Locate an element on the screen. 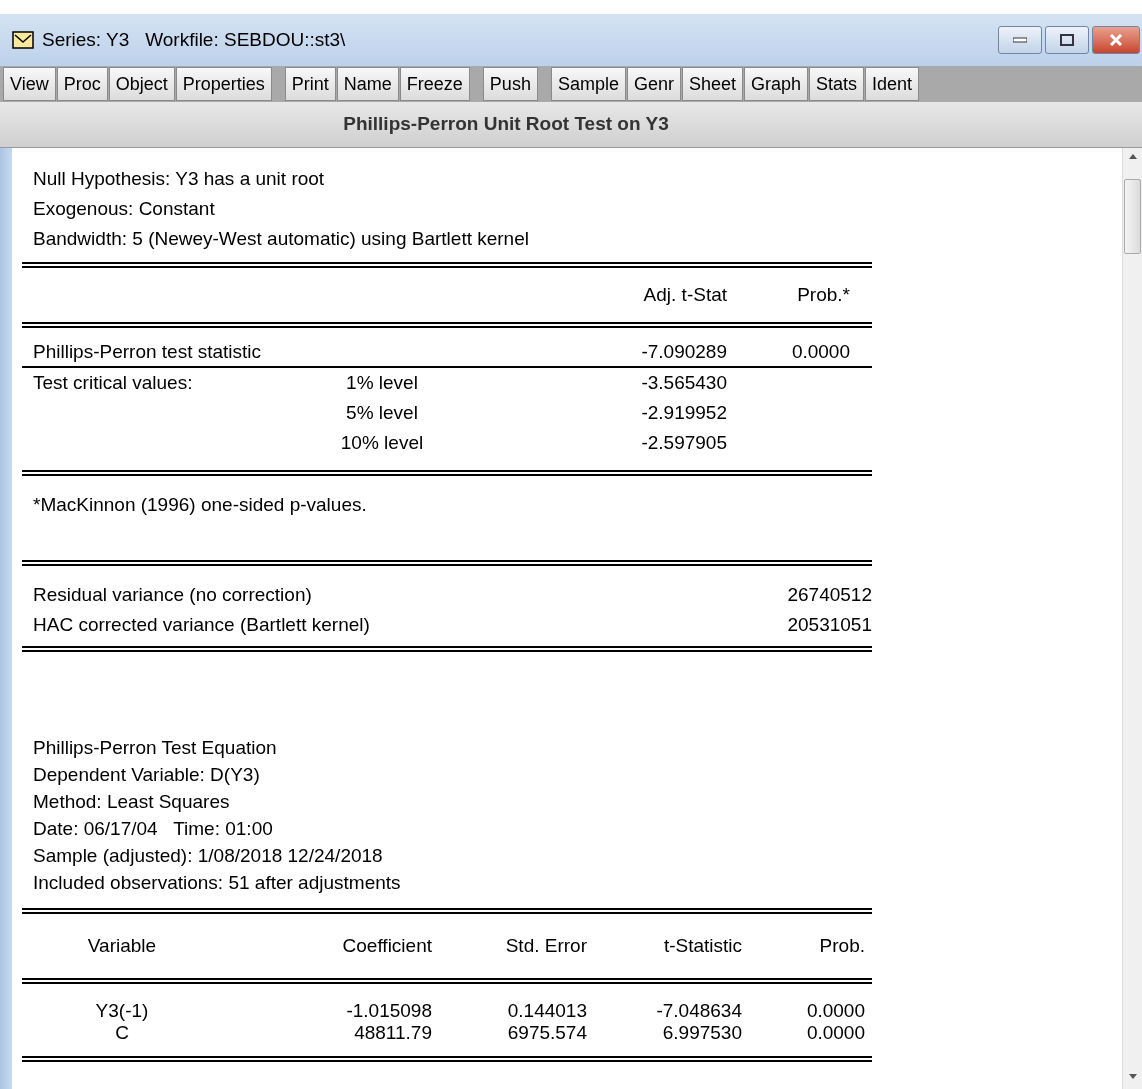  column-header: Coefficient is located at coordinates (387, 945).